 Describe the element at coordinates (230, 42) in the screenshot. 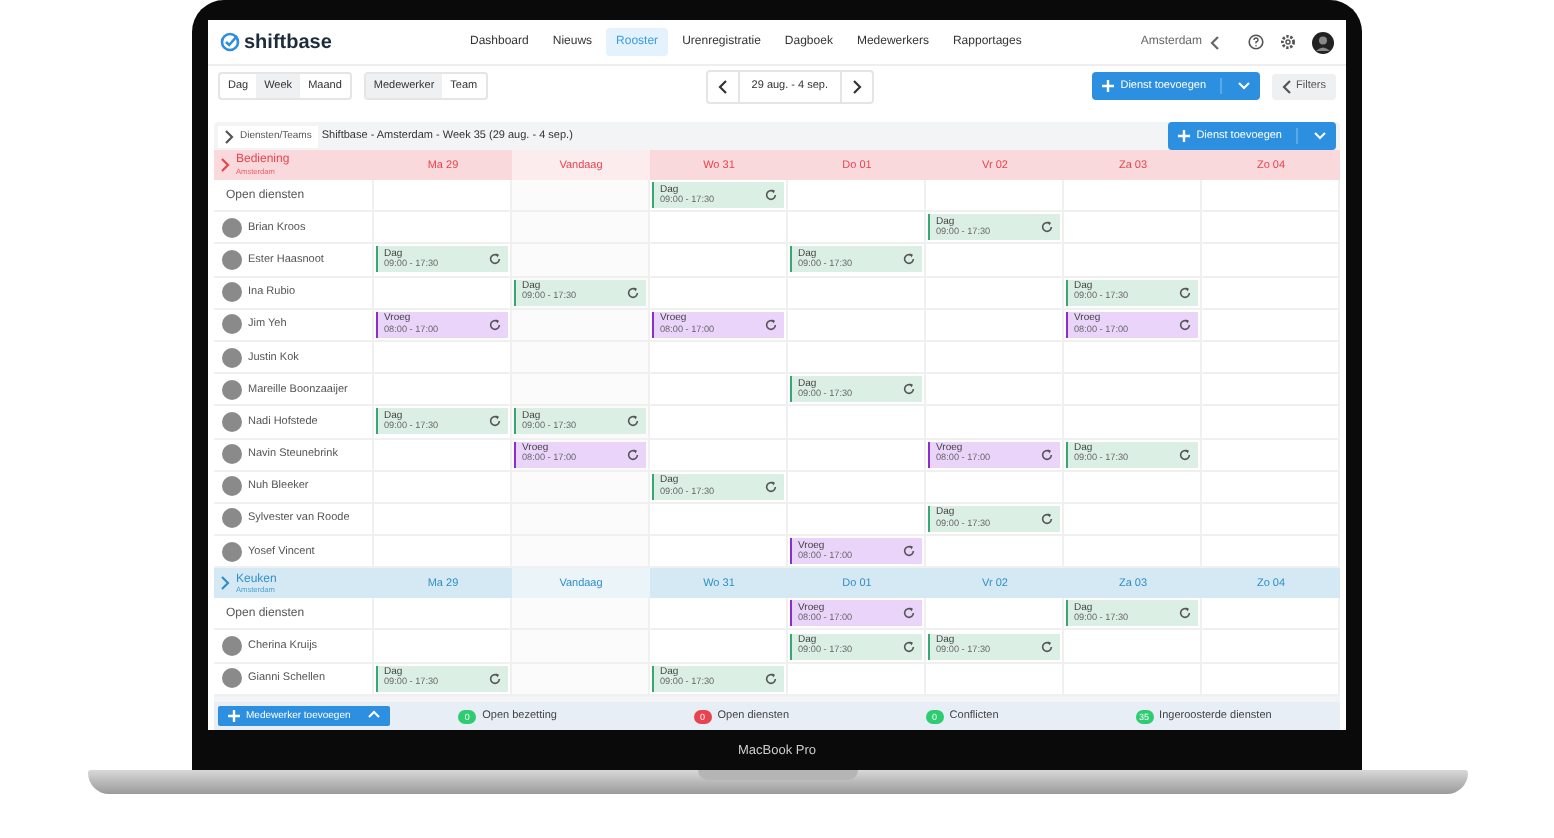

I see `logo-icon` at that location.